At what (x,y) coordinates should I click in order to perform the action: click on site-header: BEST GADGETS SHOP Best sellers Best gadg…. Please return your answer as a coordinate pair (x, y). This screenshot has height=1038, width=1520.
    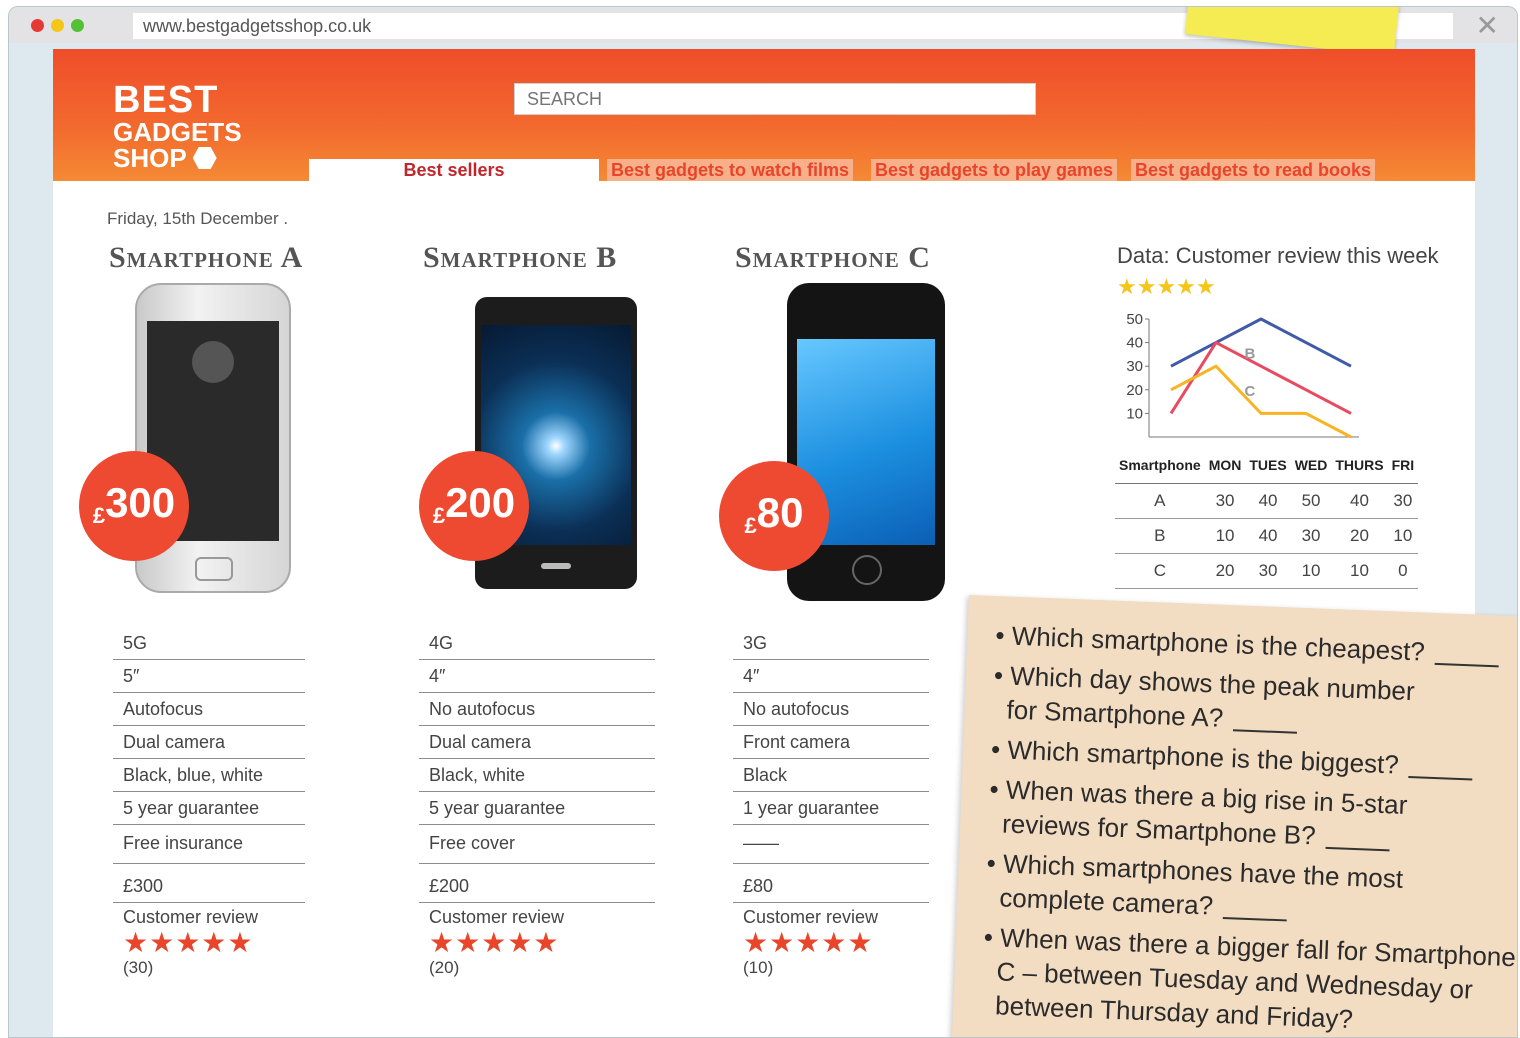
    Looking at the image, I should click on (764, 115).